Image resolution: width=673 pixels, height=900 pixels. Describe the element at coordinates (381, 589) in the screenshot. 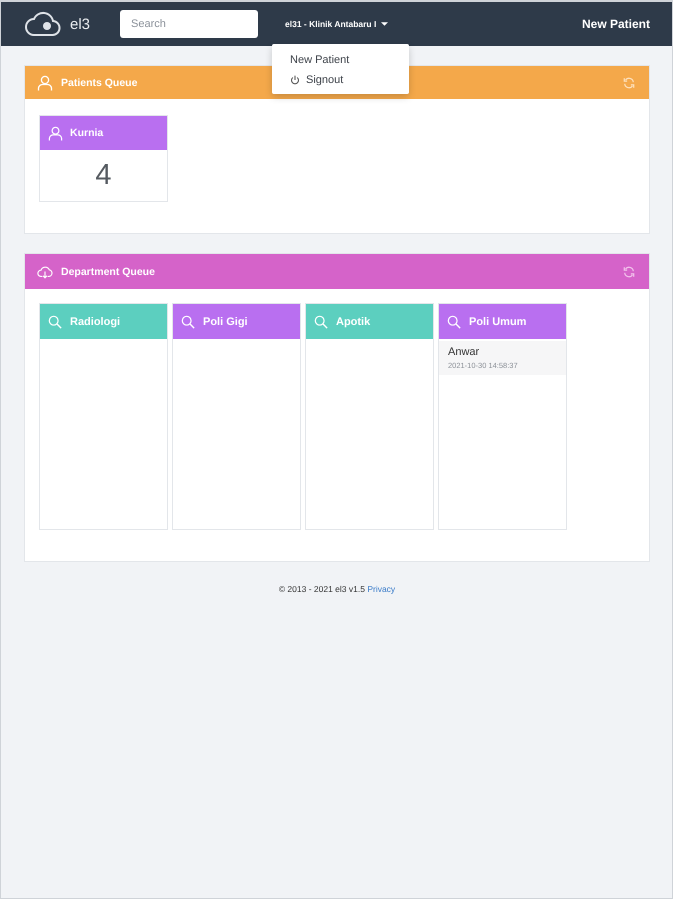

I see `privacy-link: Privacy` at that location.